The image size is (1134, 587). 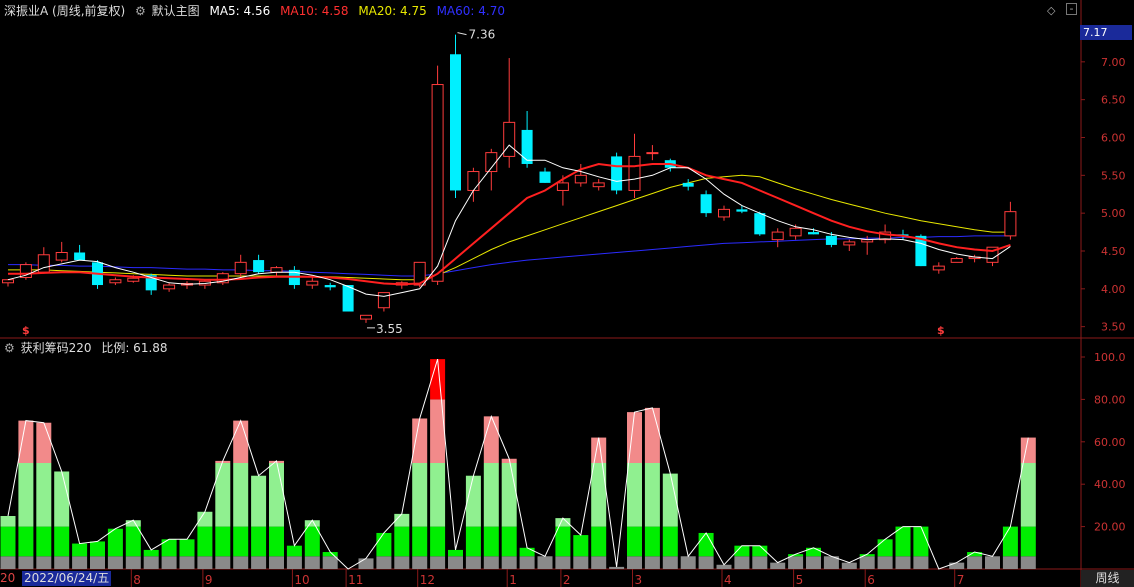 What do you see at coordinates (1071, 9) in the screenshot?
I see `collapse-icon: -` at bounding box center [1071, 9].